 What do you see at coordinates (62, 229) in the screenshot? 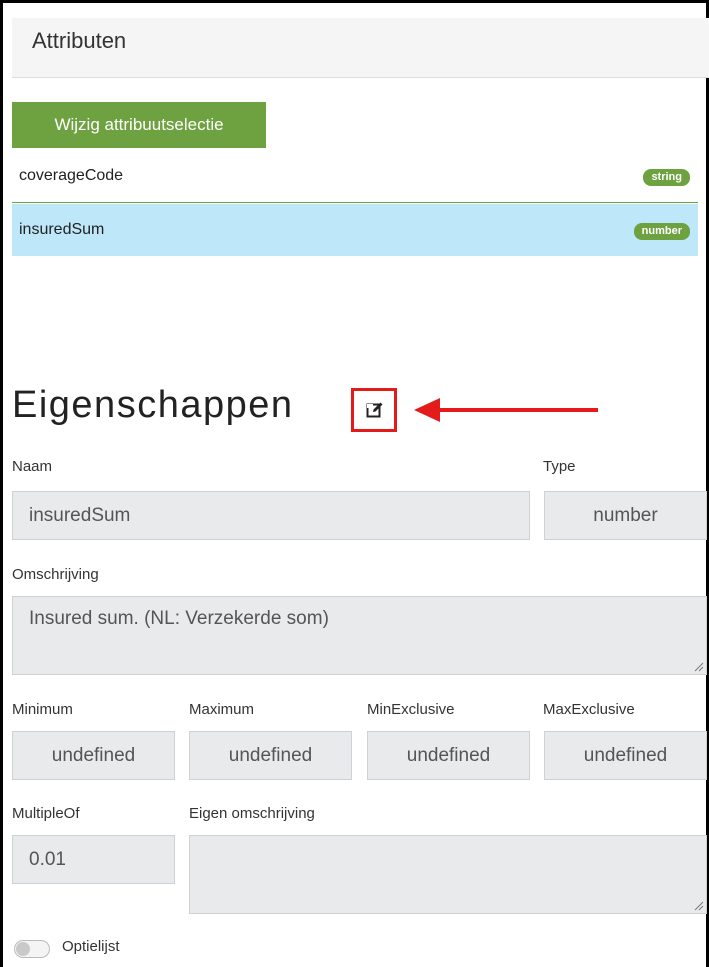
I see `attribute-name: insuredSum` at bounding box center [62, 229].